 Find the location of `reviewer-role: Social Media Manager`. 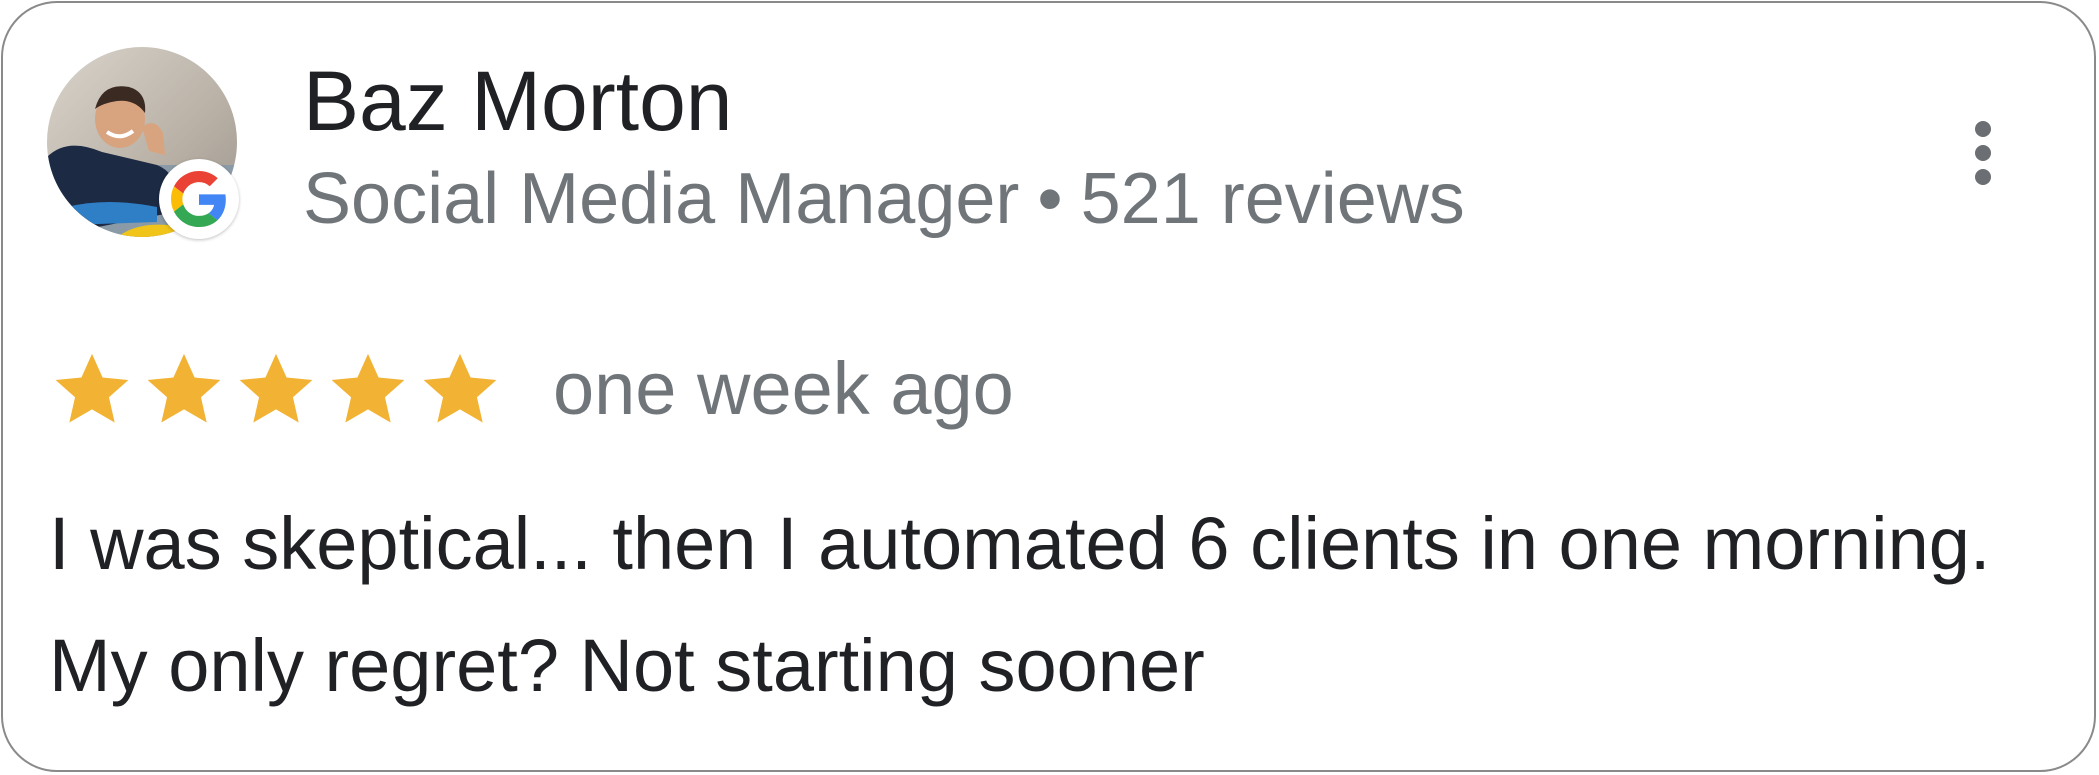

reviewer-role: Social Media Manager is located at coordinates (661, 199).